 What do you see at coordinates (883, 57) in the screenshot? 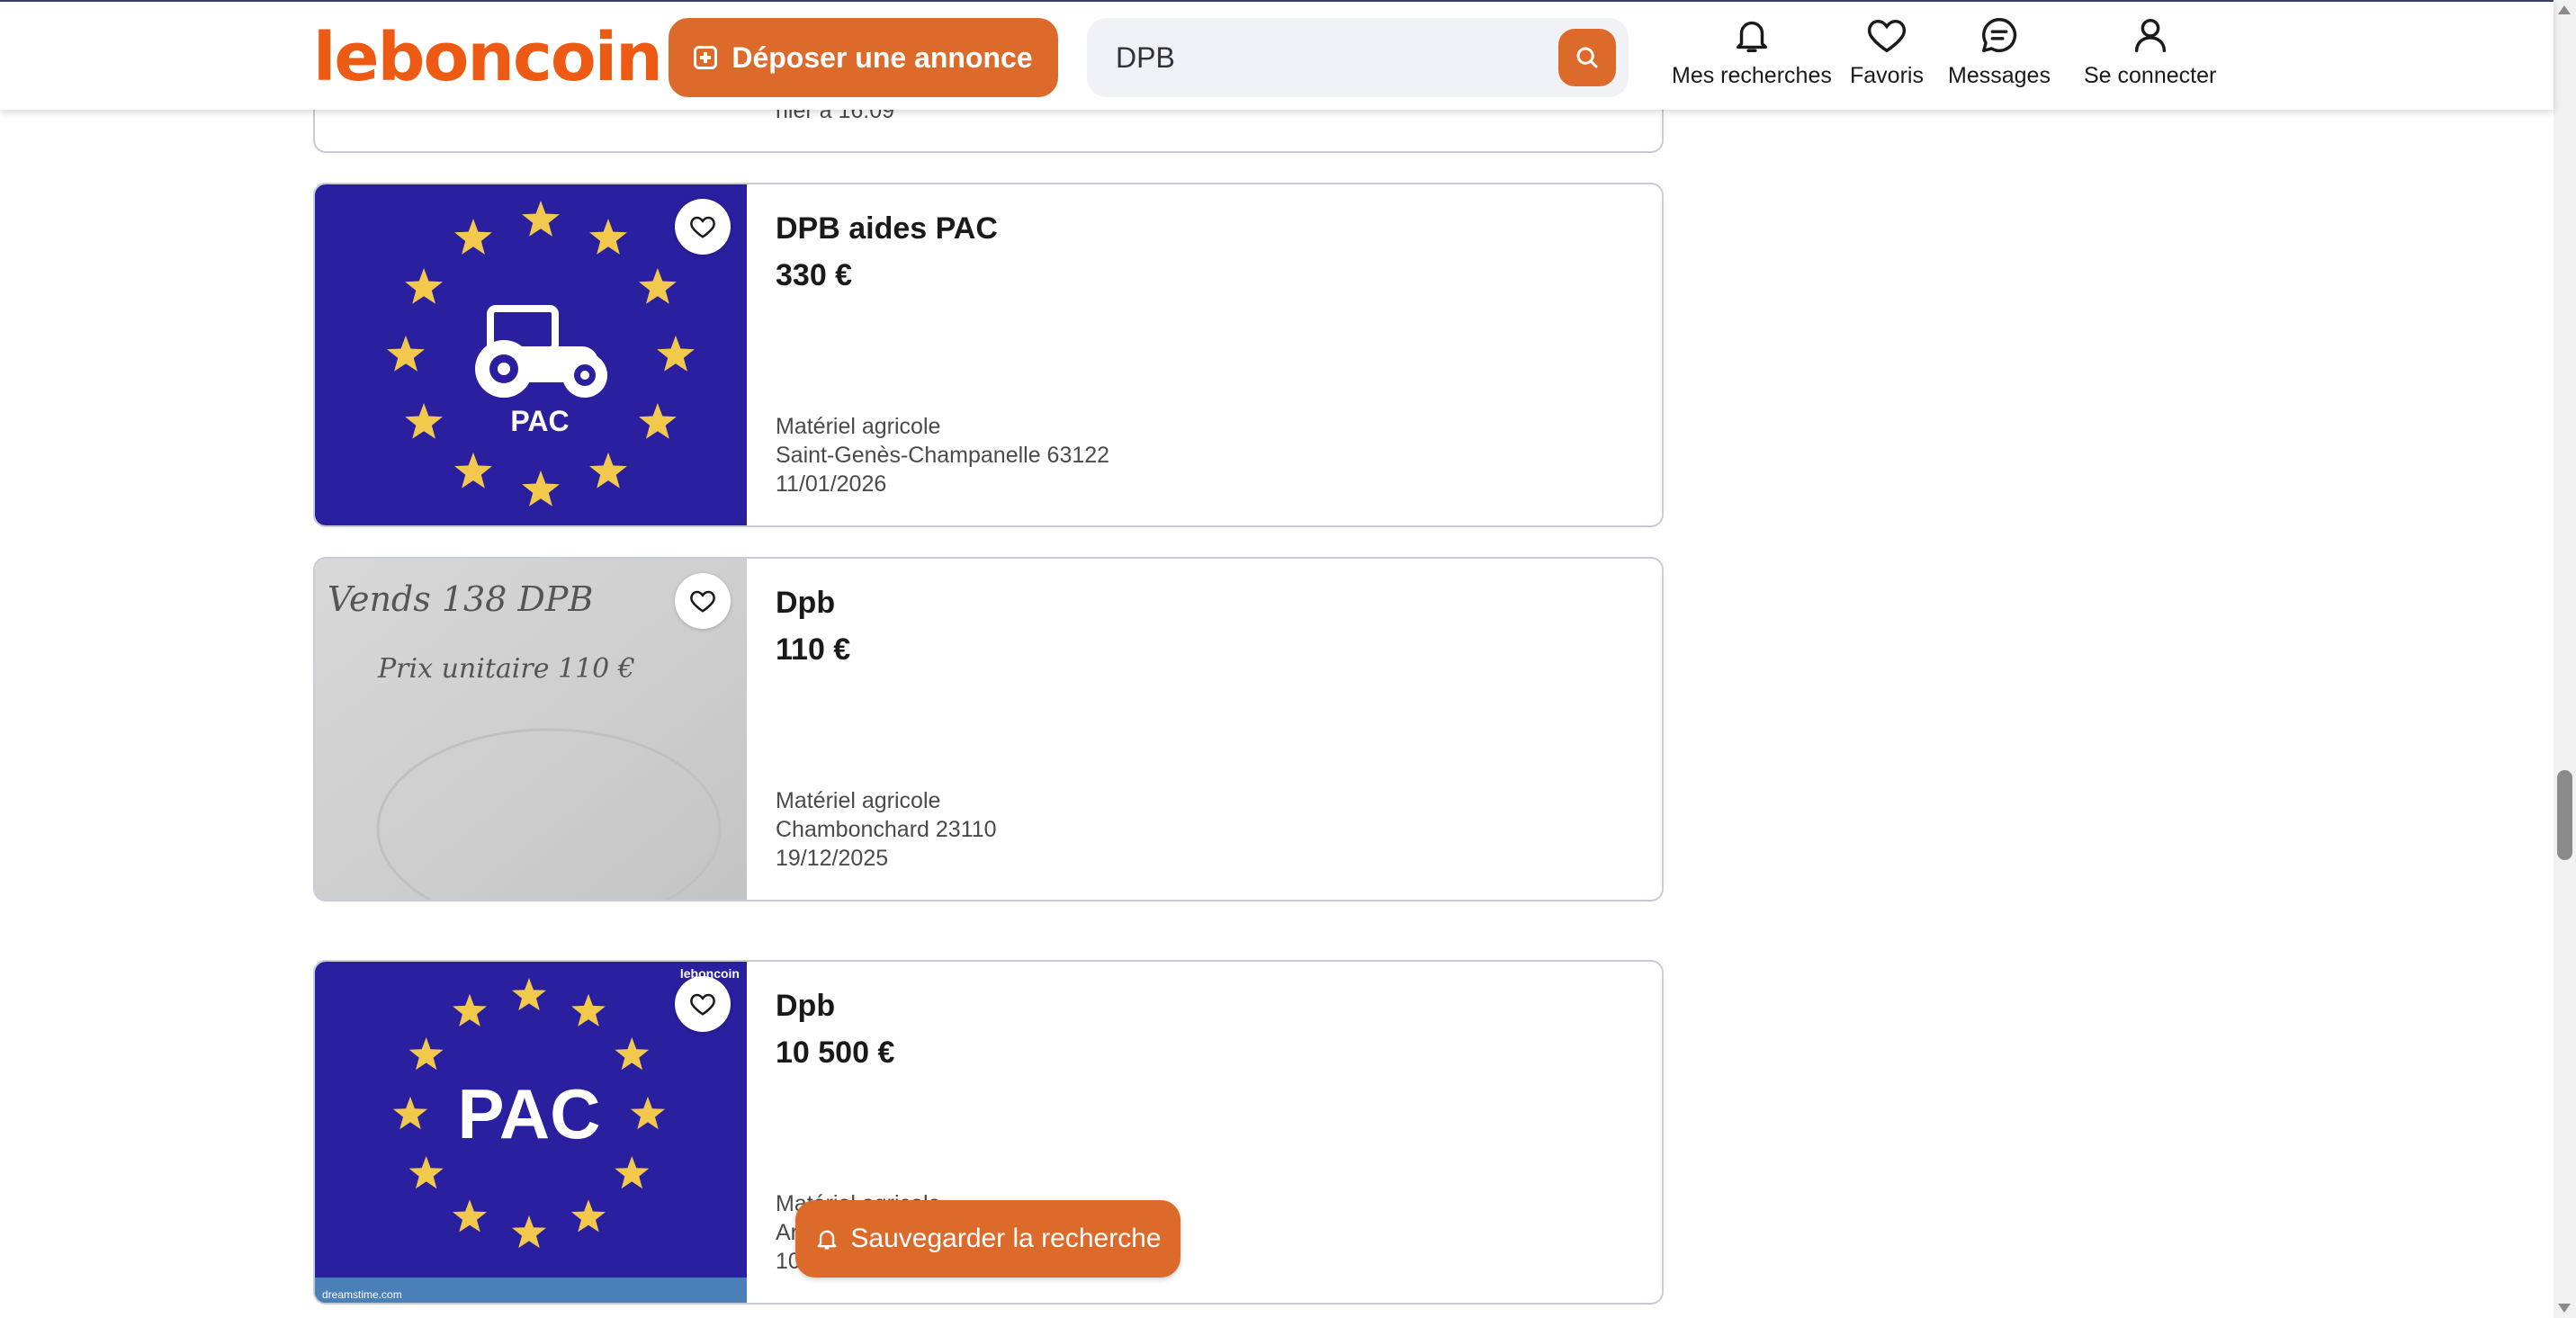
I see `deposit-ad-label: Déposer une annonce` at bounding box center [883, 57].